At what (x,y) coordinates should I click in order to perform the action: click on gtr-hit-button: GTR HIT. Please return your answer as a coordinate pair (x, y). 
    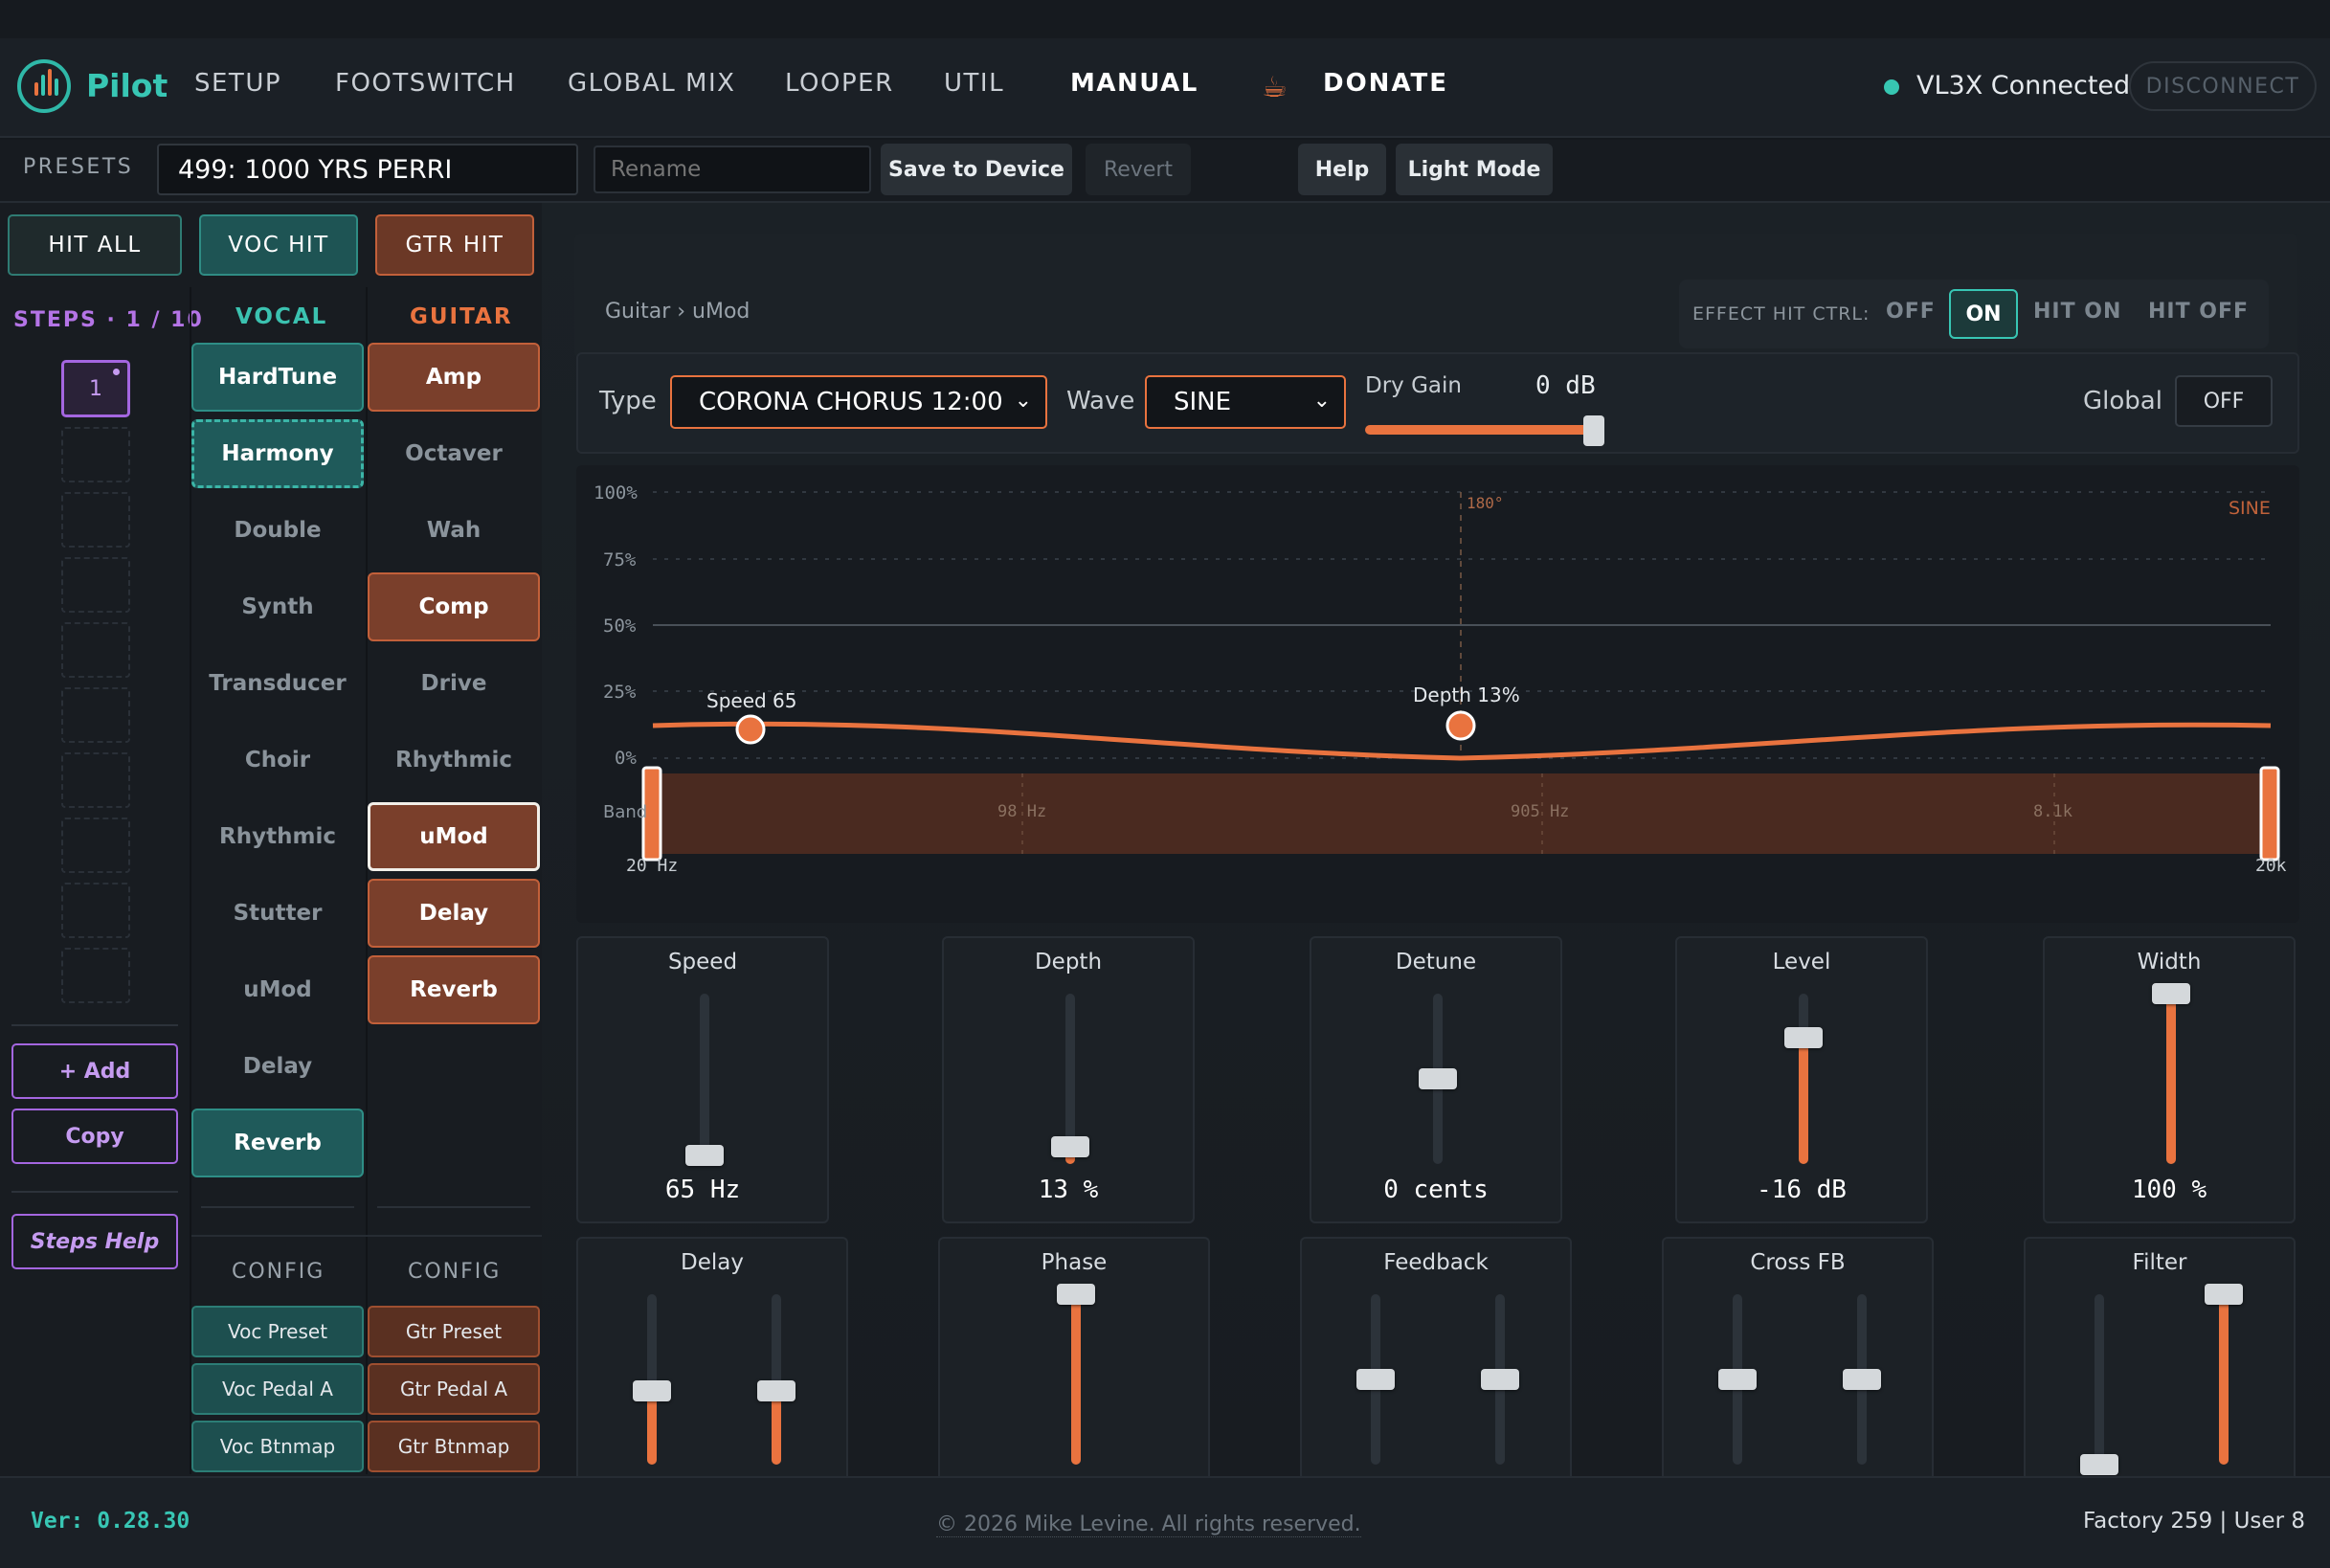
    Looking at the image, I should click on (455, 245).